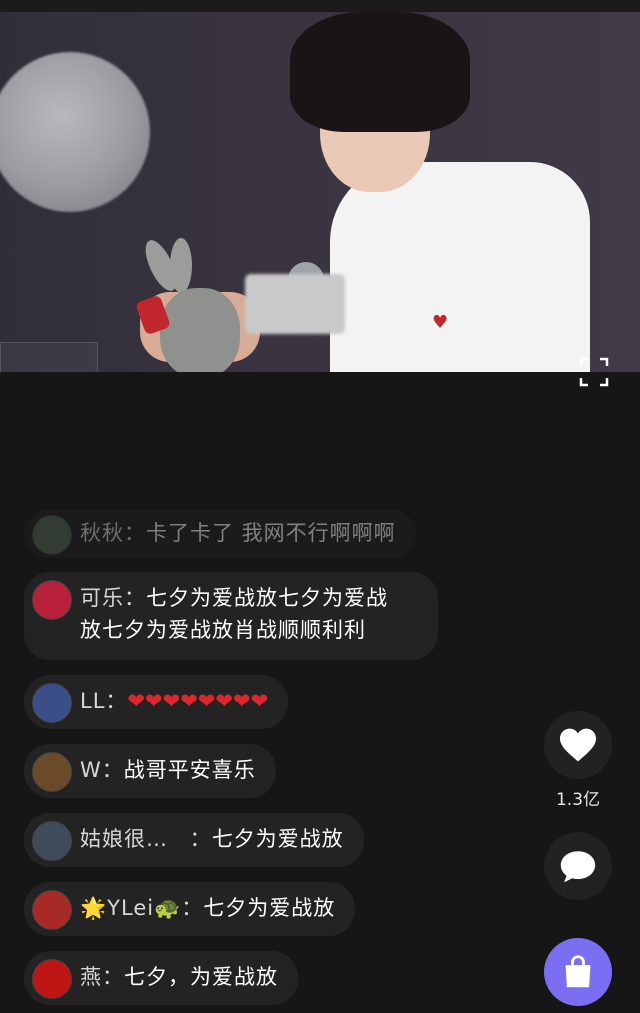 The image size is (640, 1013). I want to click on fullscreen-icon, so click(594, 372).